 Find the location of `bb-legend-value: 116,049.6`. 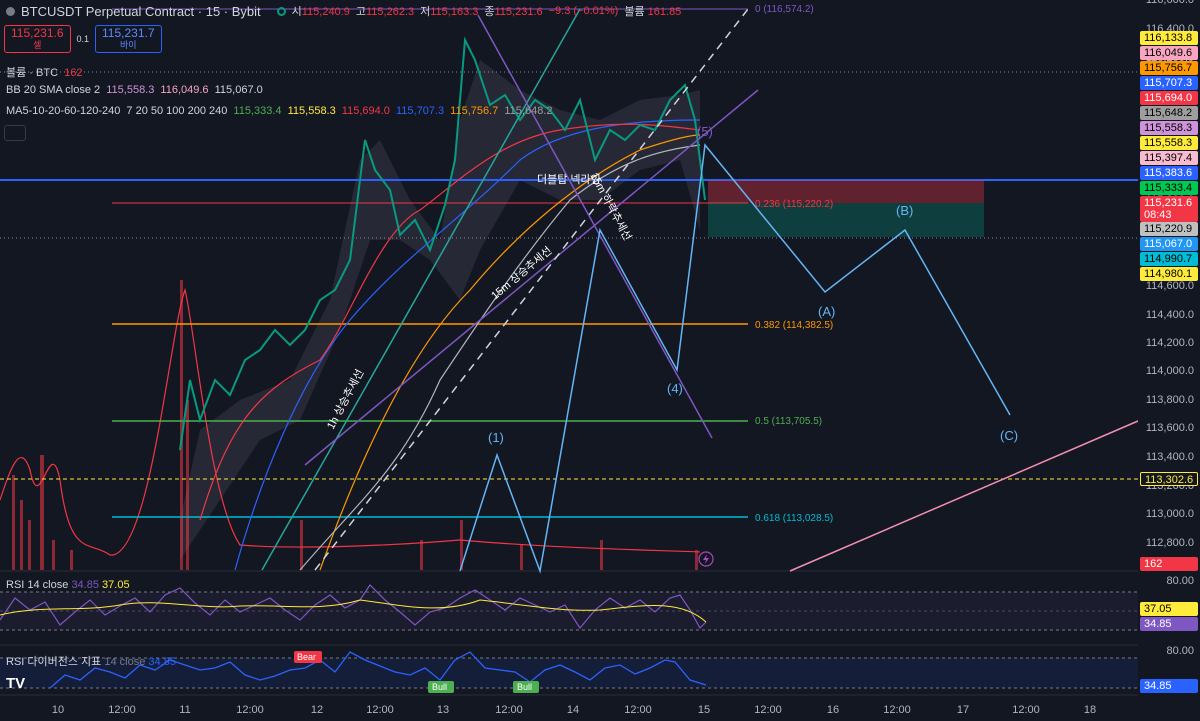

bb-legend-value: 116,049.6 is located at coordinates (184, 90).